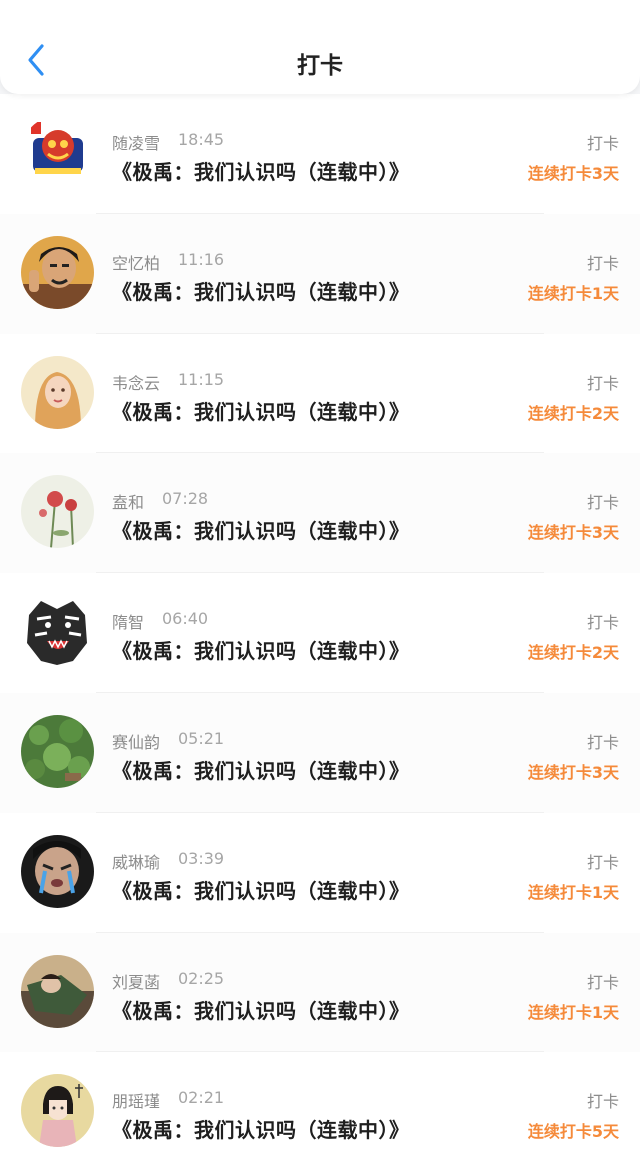 This screenshot has height=1173, width=640. I want to click on checkin-list-item: 韦念云 11:15 《极禹：我们认识吗（连载中）》 打卡 连续打卡2天, so click(320, 394).